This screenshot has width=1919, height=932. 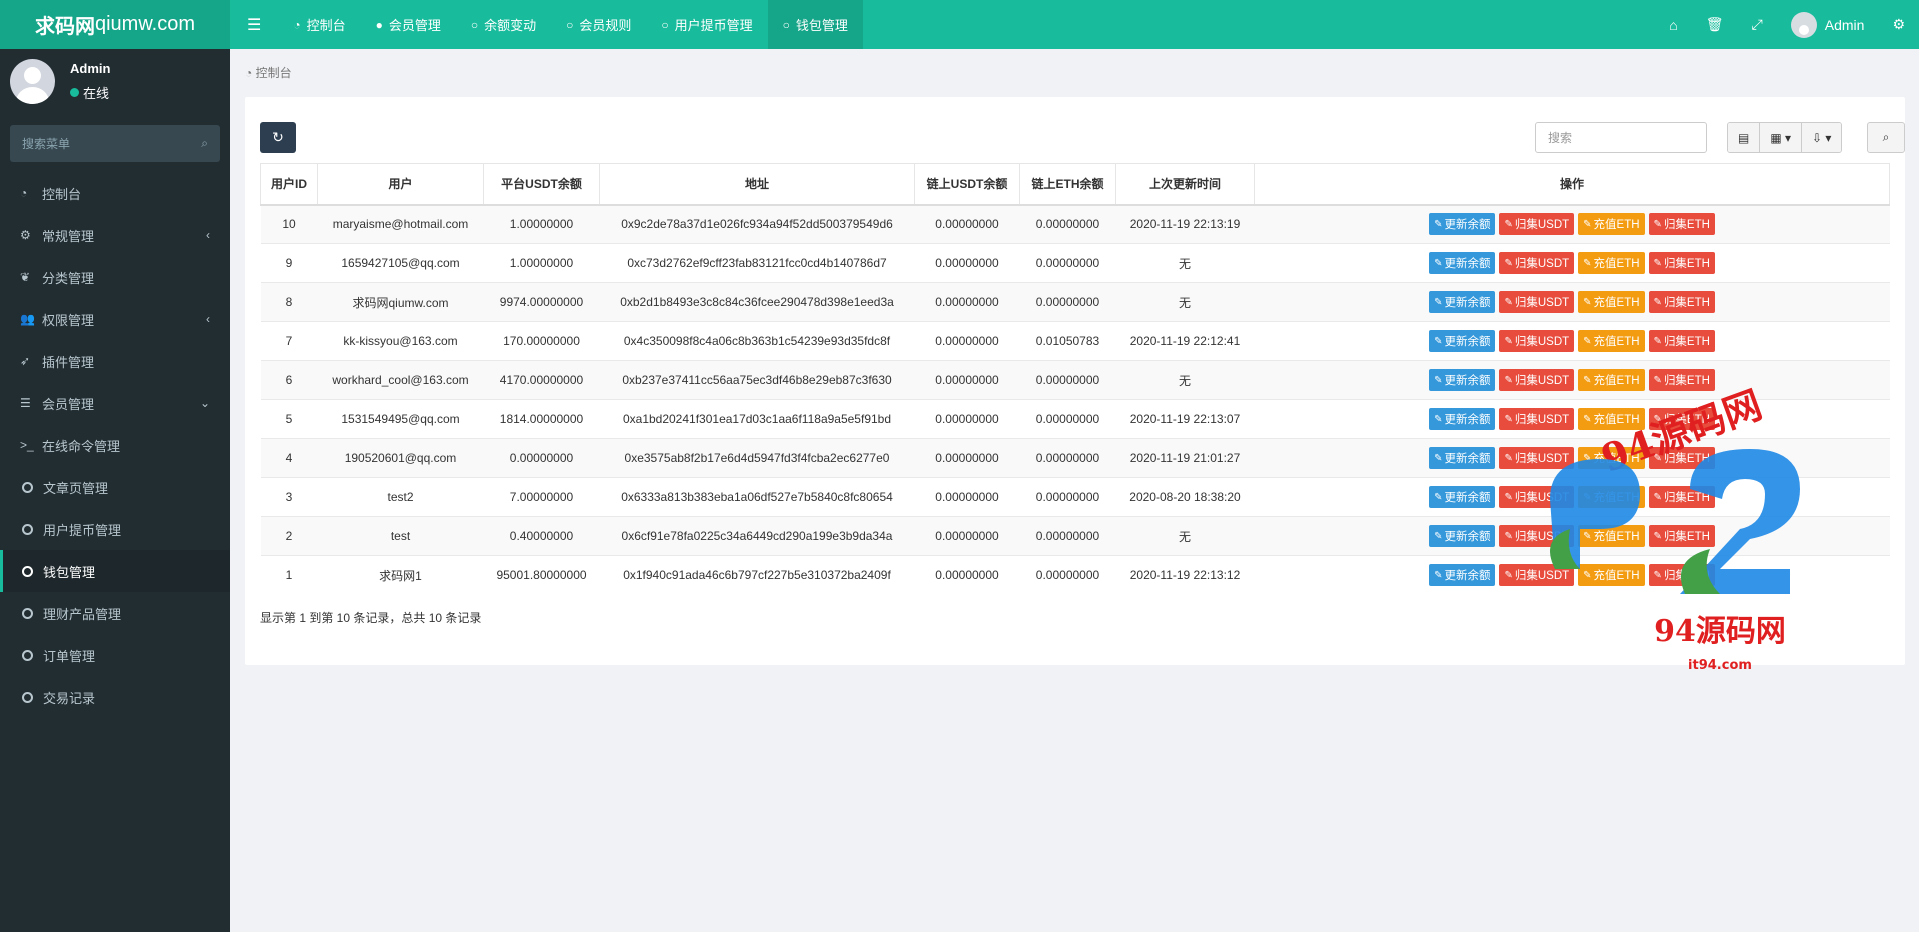 I want to click on clear-cache-button: 🗑, so click(x=1715, y=24).